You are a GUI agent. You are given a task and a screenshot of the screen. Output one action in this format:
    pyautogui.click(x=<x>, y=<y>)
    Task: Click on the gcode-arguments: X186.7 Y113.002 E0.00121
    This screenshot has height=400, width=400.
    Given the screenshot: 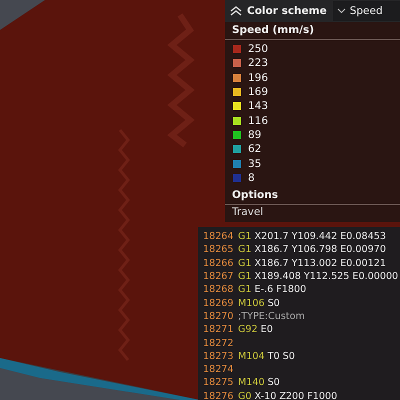 What is the action you would take?
    pyautogui.click(x=320, y=263)
    